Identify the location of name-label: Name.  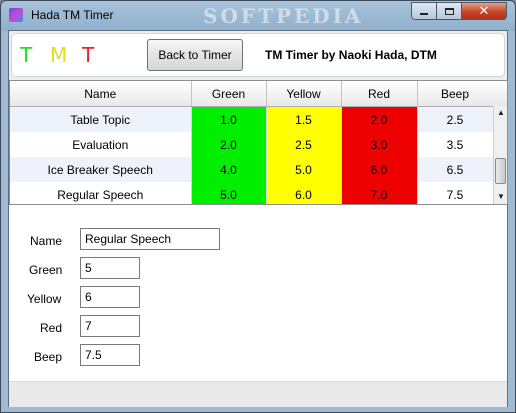
(46, 241).